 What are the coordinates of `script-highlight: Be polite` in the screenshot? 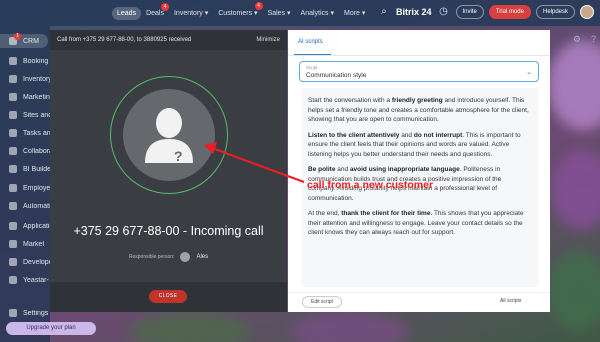 It's located at (322, 169).